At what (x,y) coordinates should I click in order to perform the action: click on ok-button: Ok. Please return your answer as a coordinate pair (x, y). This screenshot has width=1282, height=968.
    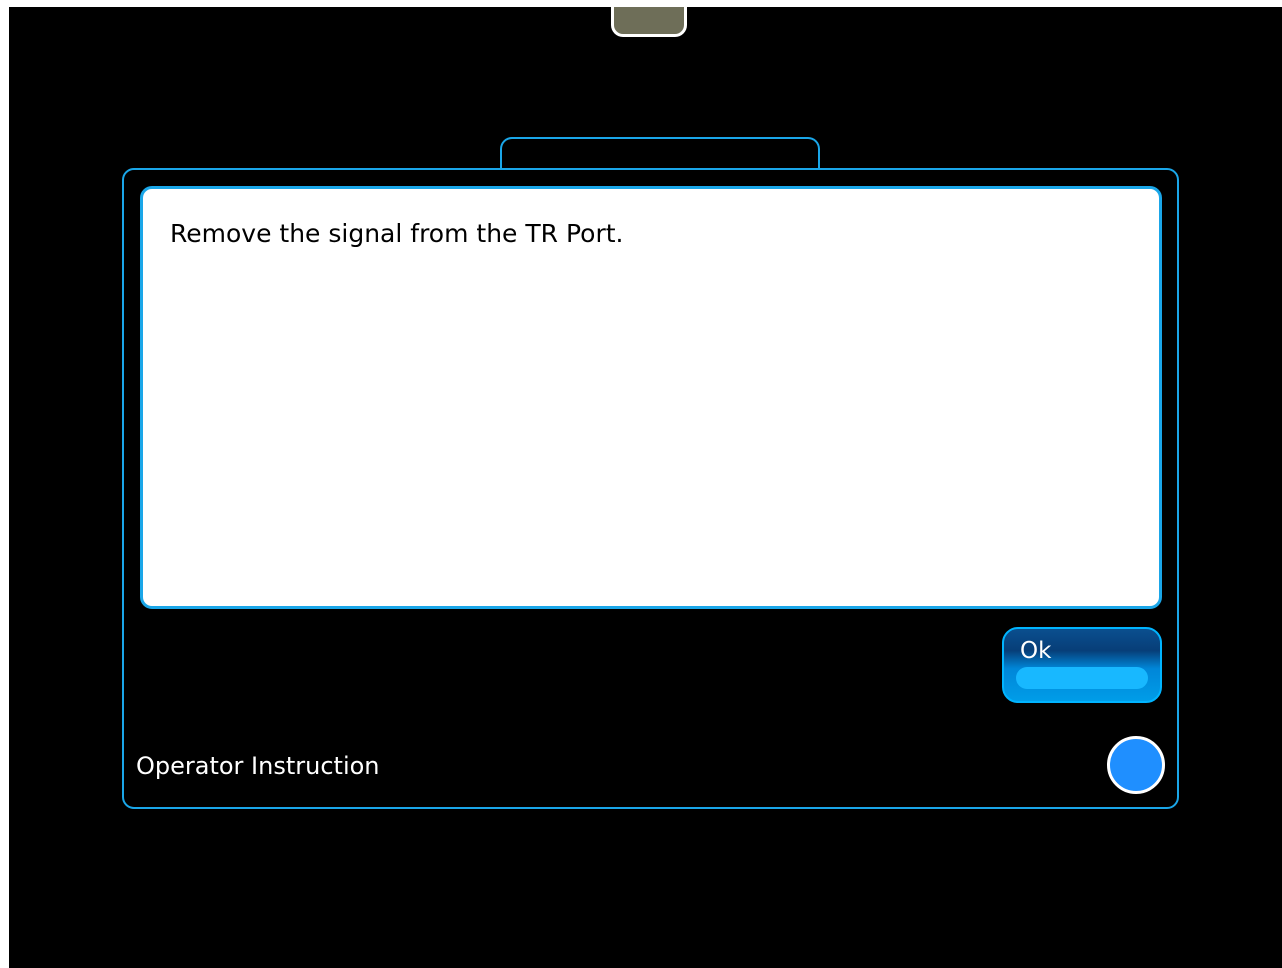
    Looking at the image, I should click on (1082, 665).